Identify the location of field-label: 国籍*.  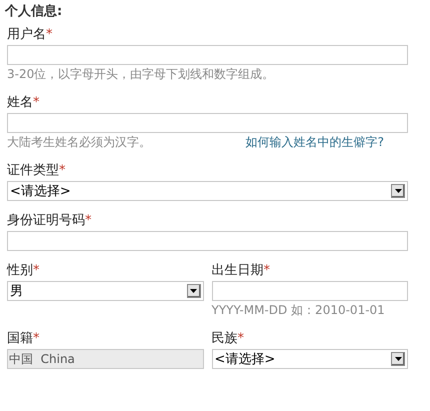
(23, 338).